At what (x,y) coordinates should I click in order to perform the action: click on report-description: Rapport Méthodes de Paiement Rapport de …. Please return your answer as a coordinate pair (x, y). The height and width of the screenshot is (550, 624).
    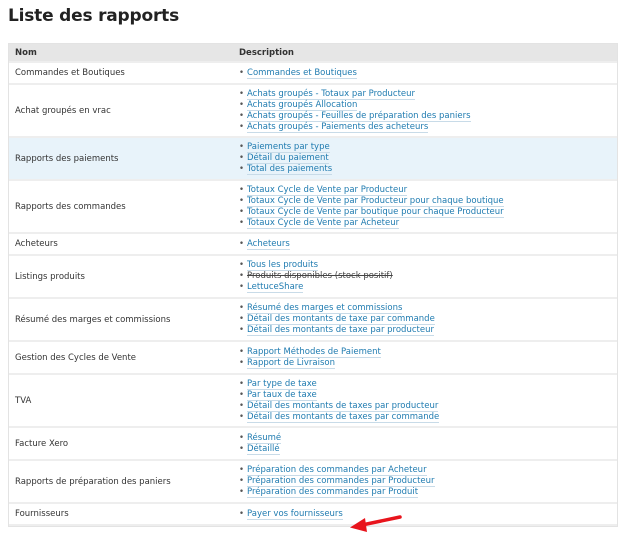
    Looking at the image, I should click on (425, 358).